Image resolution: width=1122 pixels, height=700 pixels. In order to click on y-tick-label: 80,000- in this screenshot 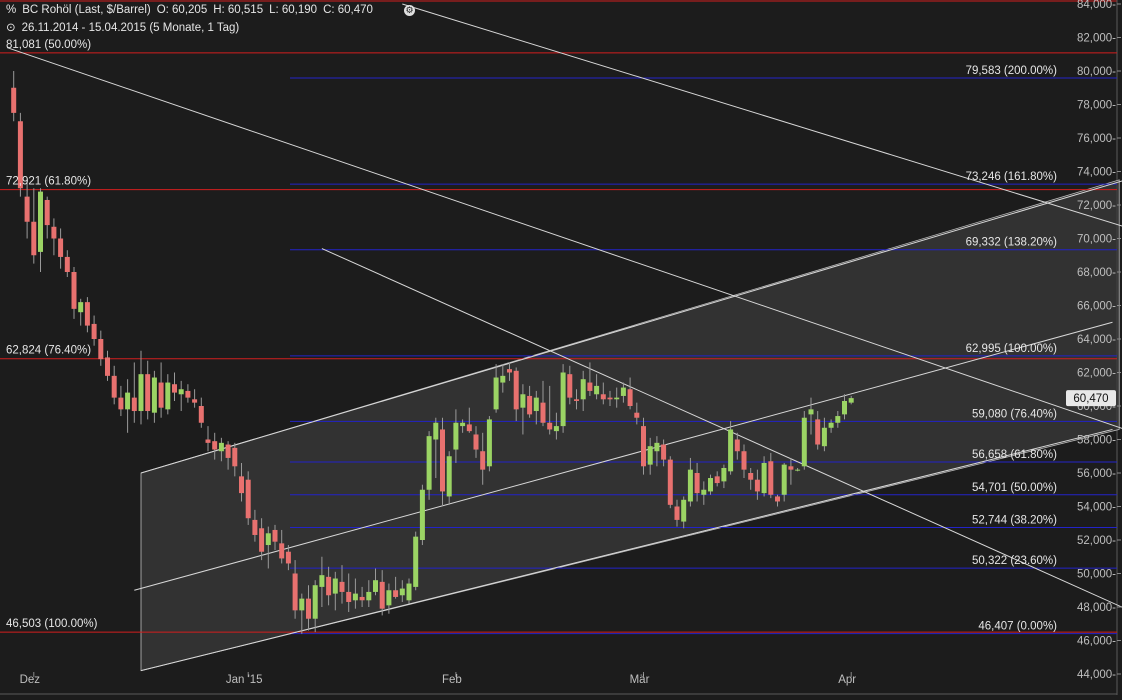, I will do `click(1096, 72)`.